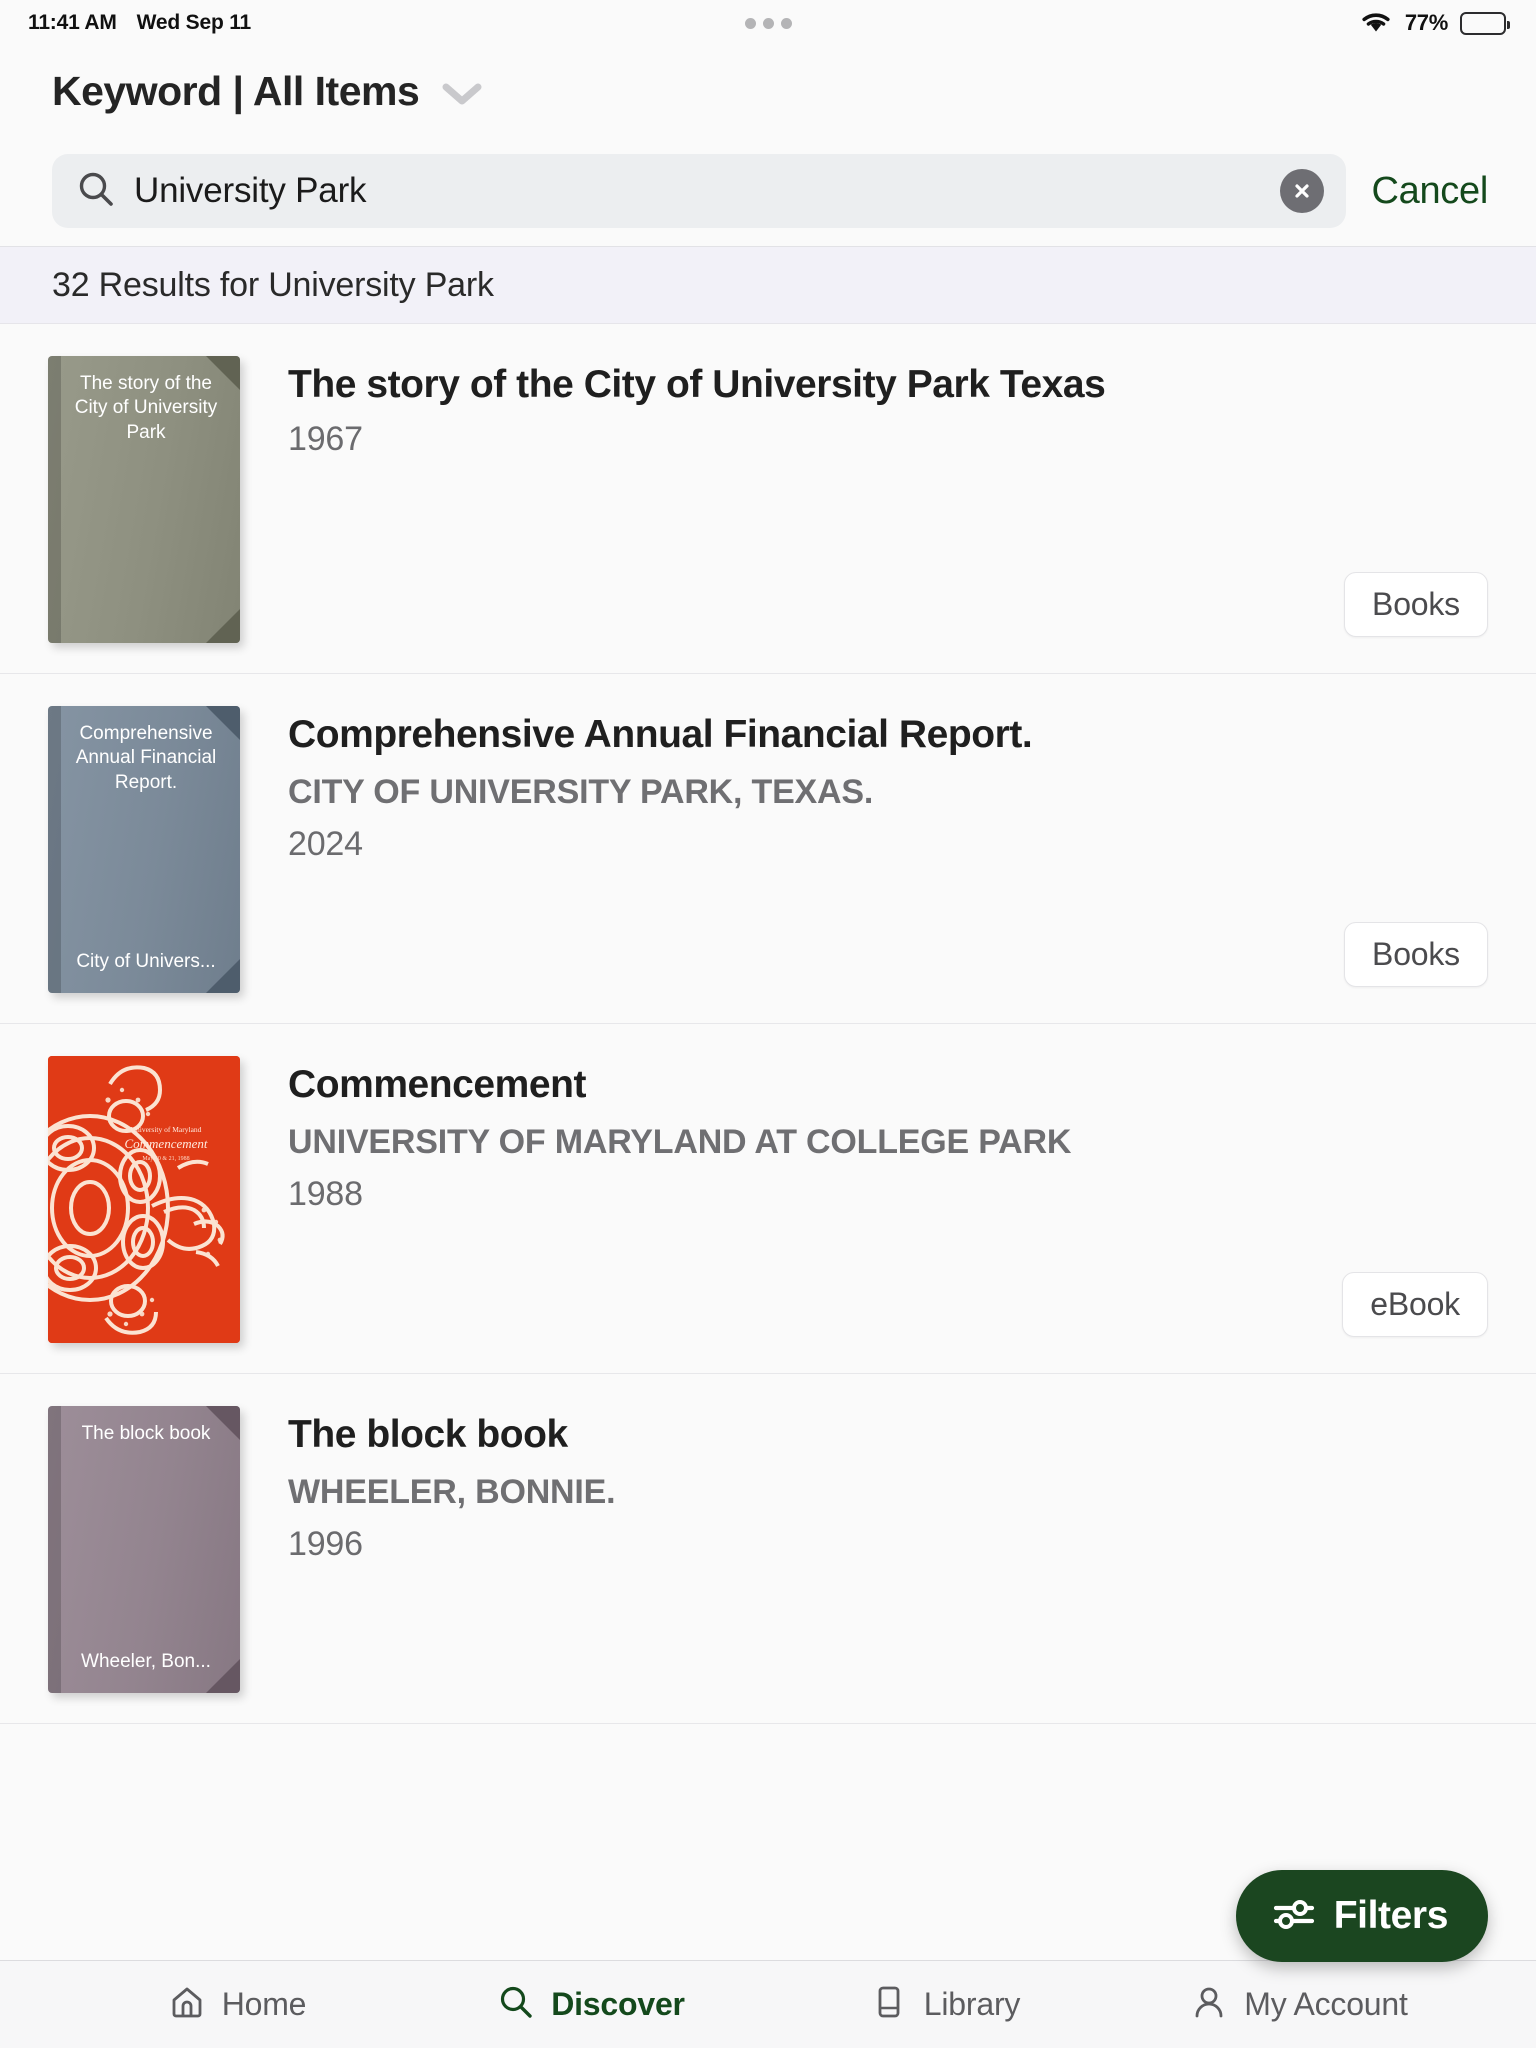 Image resolution: width=1536 pixels, height=2048 pixels. Describe the element at coordinates (273, 284) in the screenshot. I see `results-count-label: 32 Results for University Park` at that location.